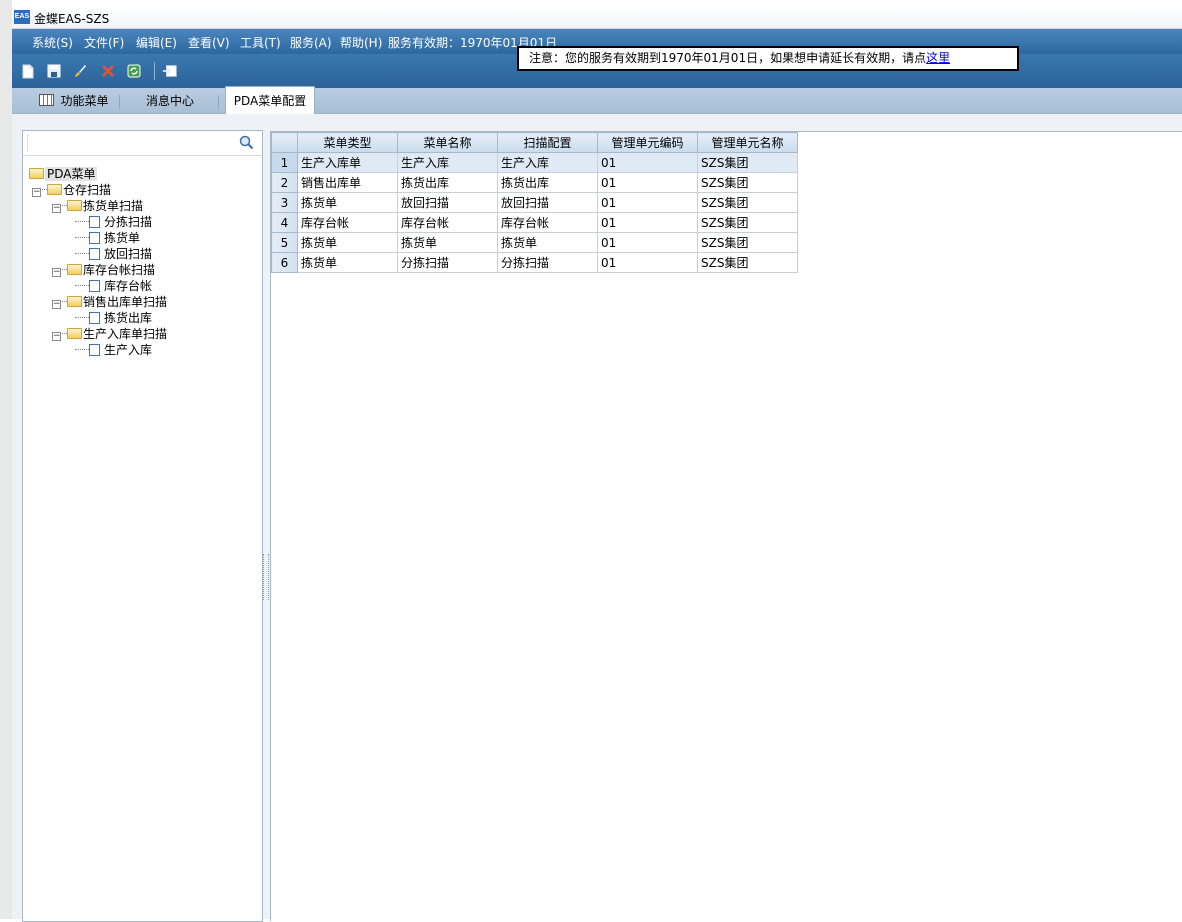  I want to click on tree-leaf: 放回扫描, so click(113, 254).